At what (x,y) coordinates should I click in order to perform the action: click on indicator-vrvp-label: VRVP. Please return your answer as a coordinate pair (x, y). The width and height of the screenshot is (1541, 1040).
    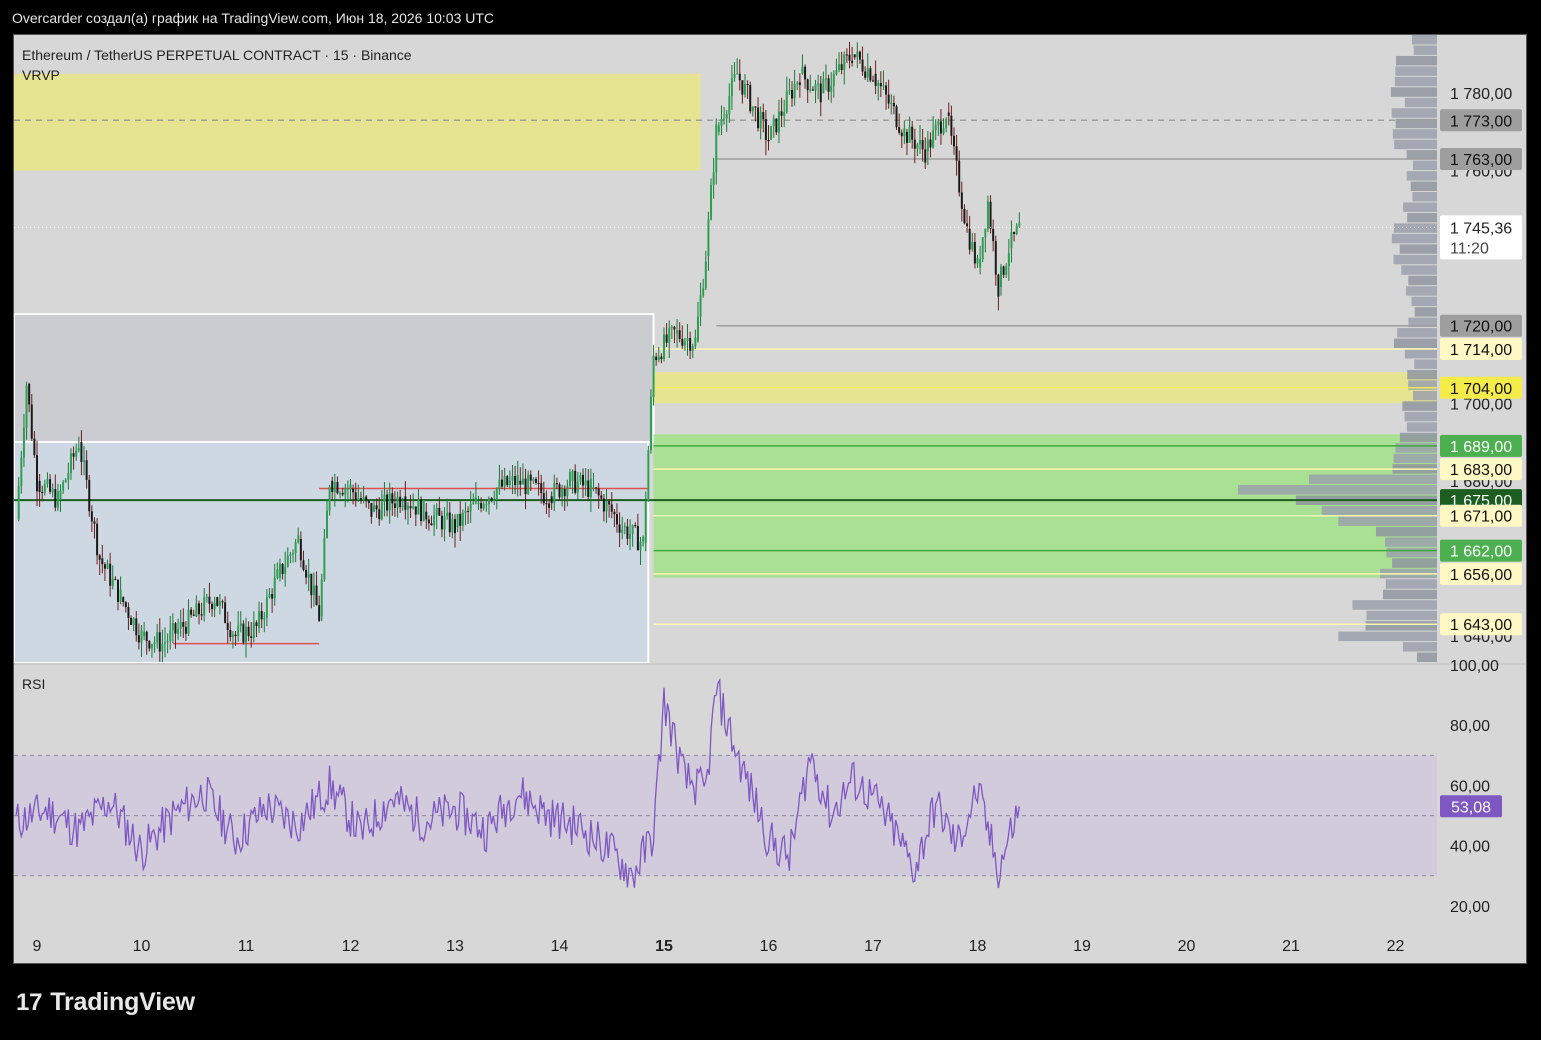
    Looking at the image, I should click on (217, 75).